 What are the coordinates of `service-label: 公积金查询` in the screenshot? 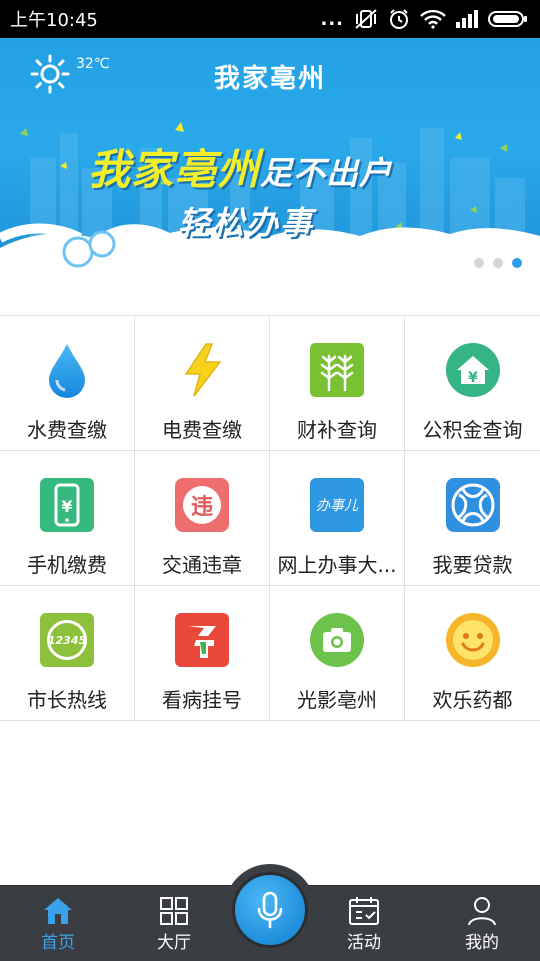 It's located at (472, 430).